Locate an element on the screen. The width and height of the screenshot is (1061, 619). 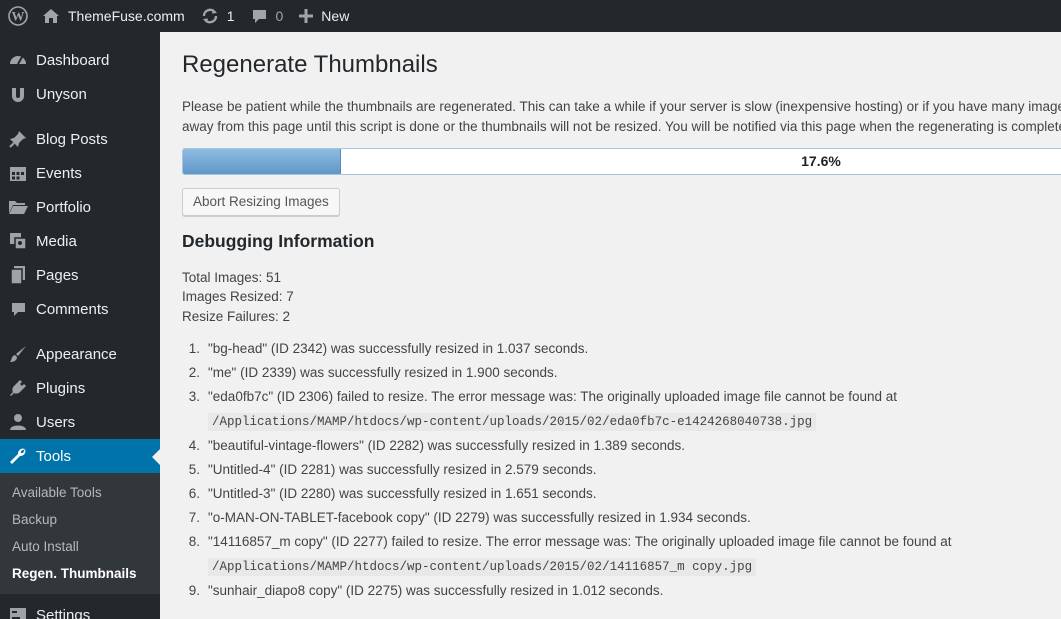
sidebar-item-media: Media is located at coordinates (80, 241).